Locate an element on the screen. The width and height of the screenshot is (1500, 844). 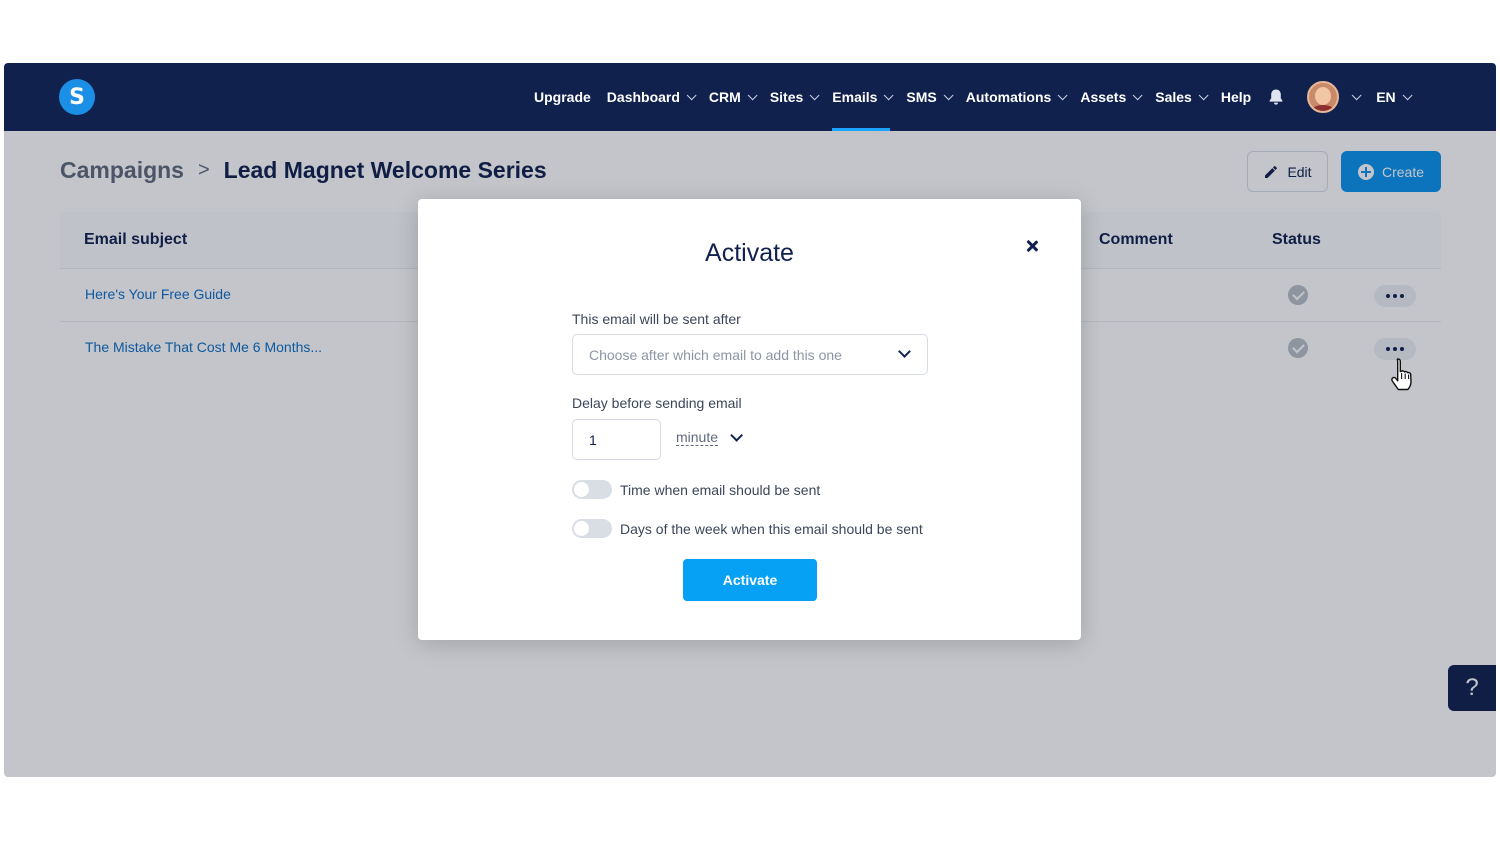
nav-label: Upgrade is located at coordinates (562, 97).